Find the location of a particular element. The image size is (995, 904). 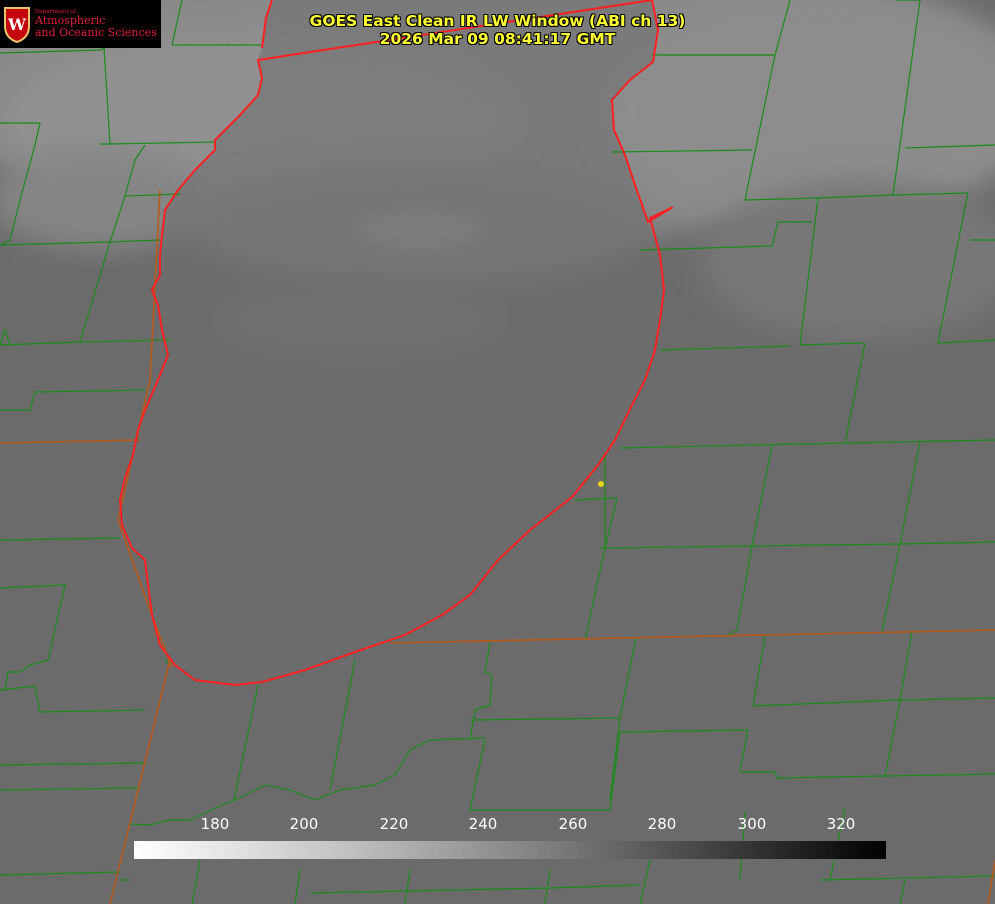

image-timestamp: 2026 Mar 09 08:41:17 GMT is located at coordinates (497, 39).